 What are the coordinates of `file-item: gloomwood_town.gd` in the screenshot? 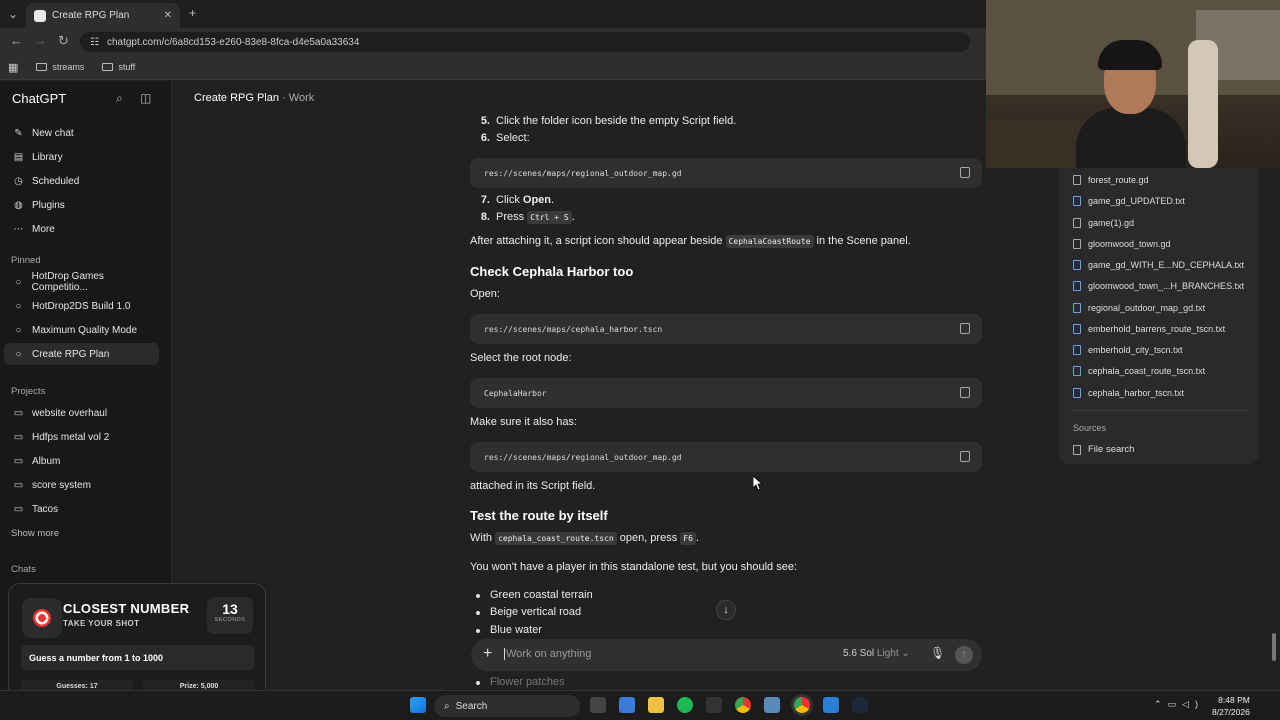 It's located at (1122, 244).